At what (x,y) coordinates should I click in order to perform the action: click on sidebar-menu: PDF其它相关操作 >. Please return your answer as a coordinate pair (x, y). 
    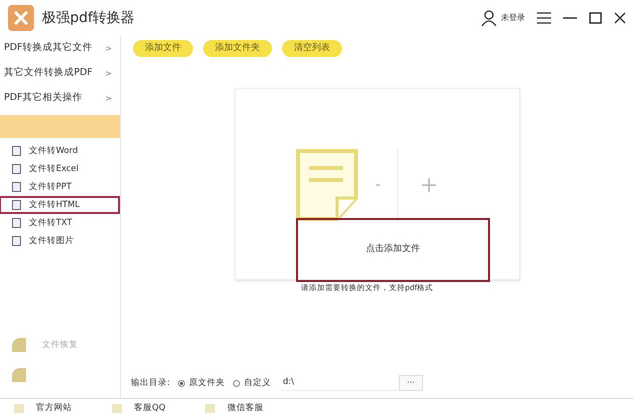
    Looking at the image, I should click on (60, 98).